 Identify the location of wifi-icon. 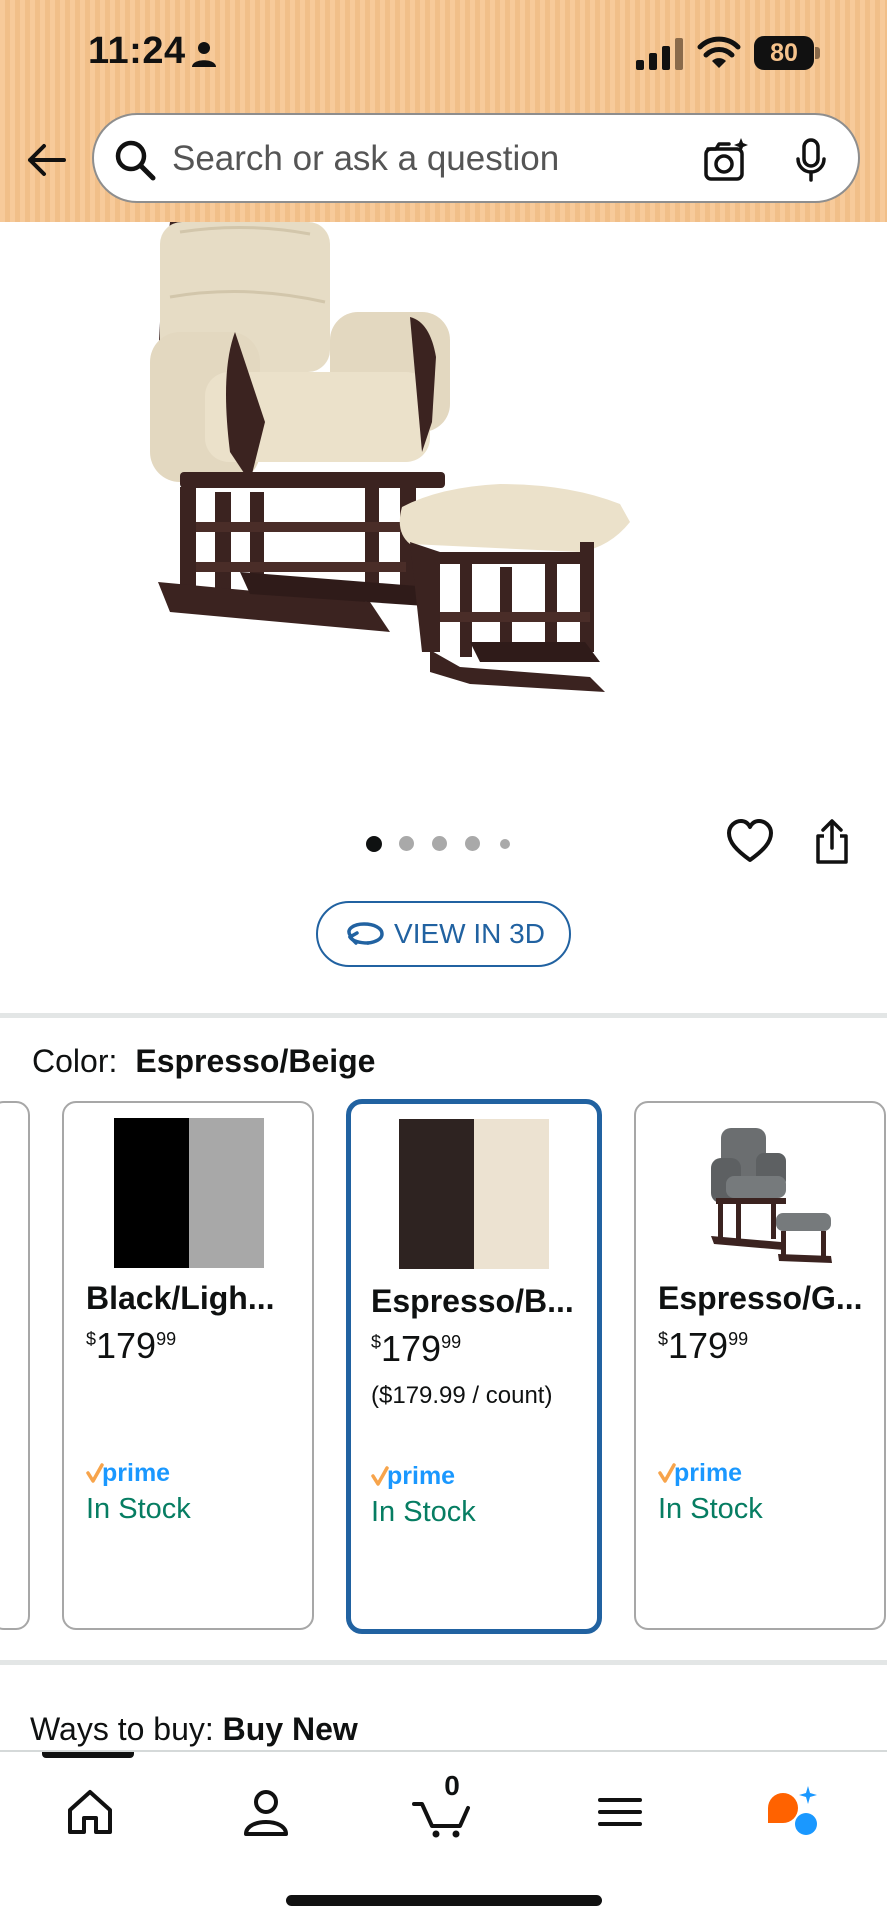
(719, 52).